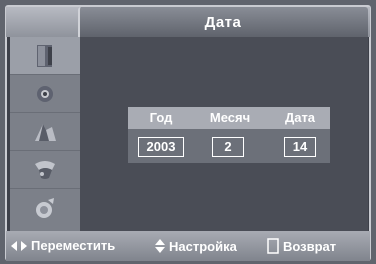  Describe the element at coordinates (161, 147) in the screenshot. I see `year-field: 2003` at that location.